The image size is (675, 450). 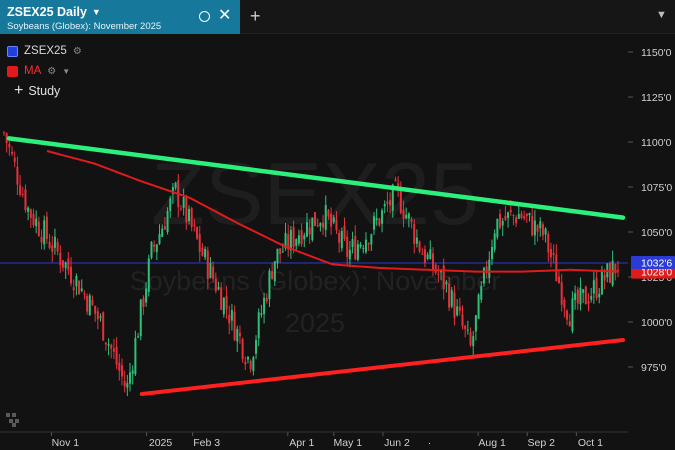 What do you see at coordinates (66, 71) in the screenshot?
I see `caret-down-icon: ▼` at bounding box center [66, 71].